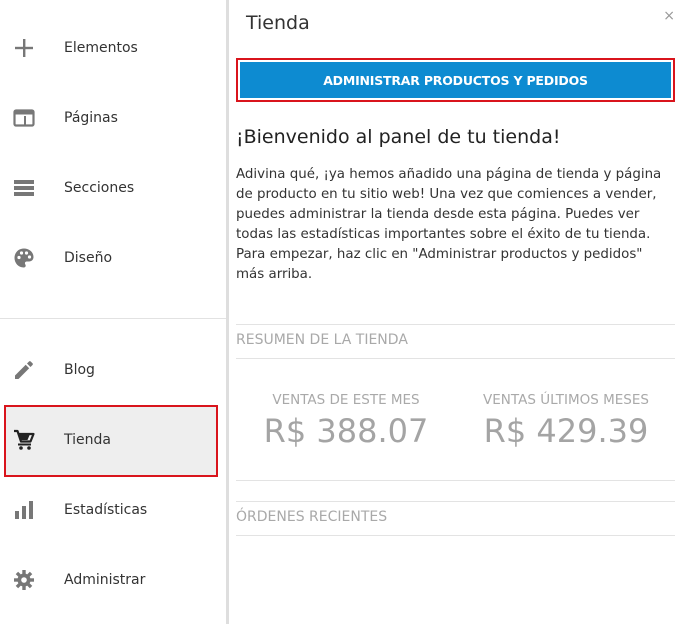 The image size is (685, 624). Describe the element at coordinates (566, 431) in the screenshot. I see `stat-value: R$ 429.39` at that location.